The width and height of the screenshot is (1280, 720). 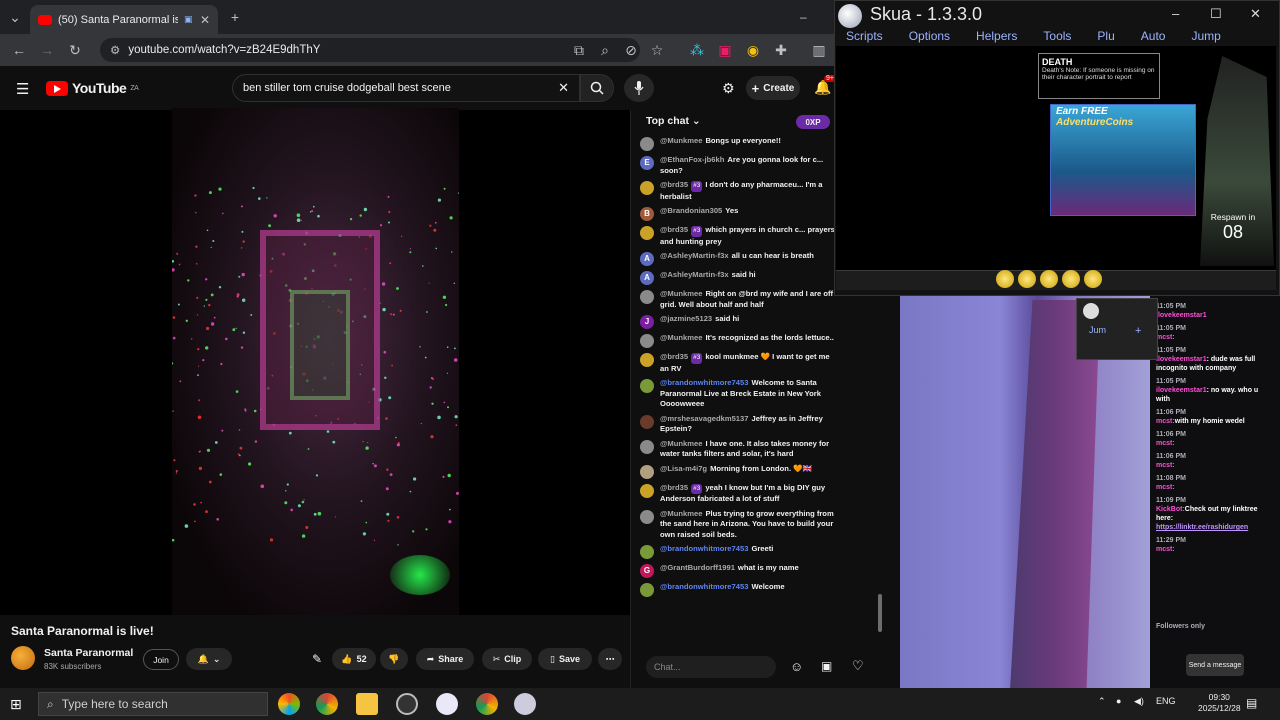 What do you see at coordinates (647, 322) in the screenshot?
I see `chat-avatar: J` at bounding box center [647, 322].